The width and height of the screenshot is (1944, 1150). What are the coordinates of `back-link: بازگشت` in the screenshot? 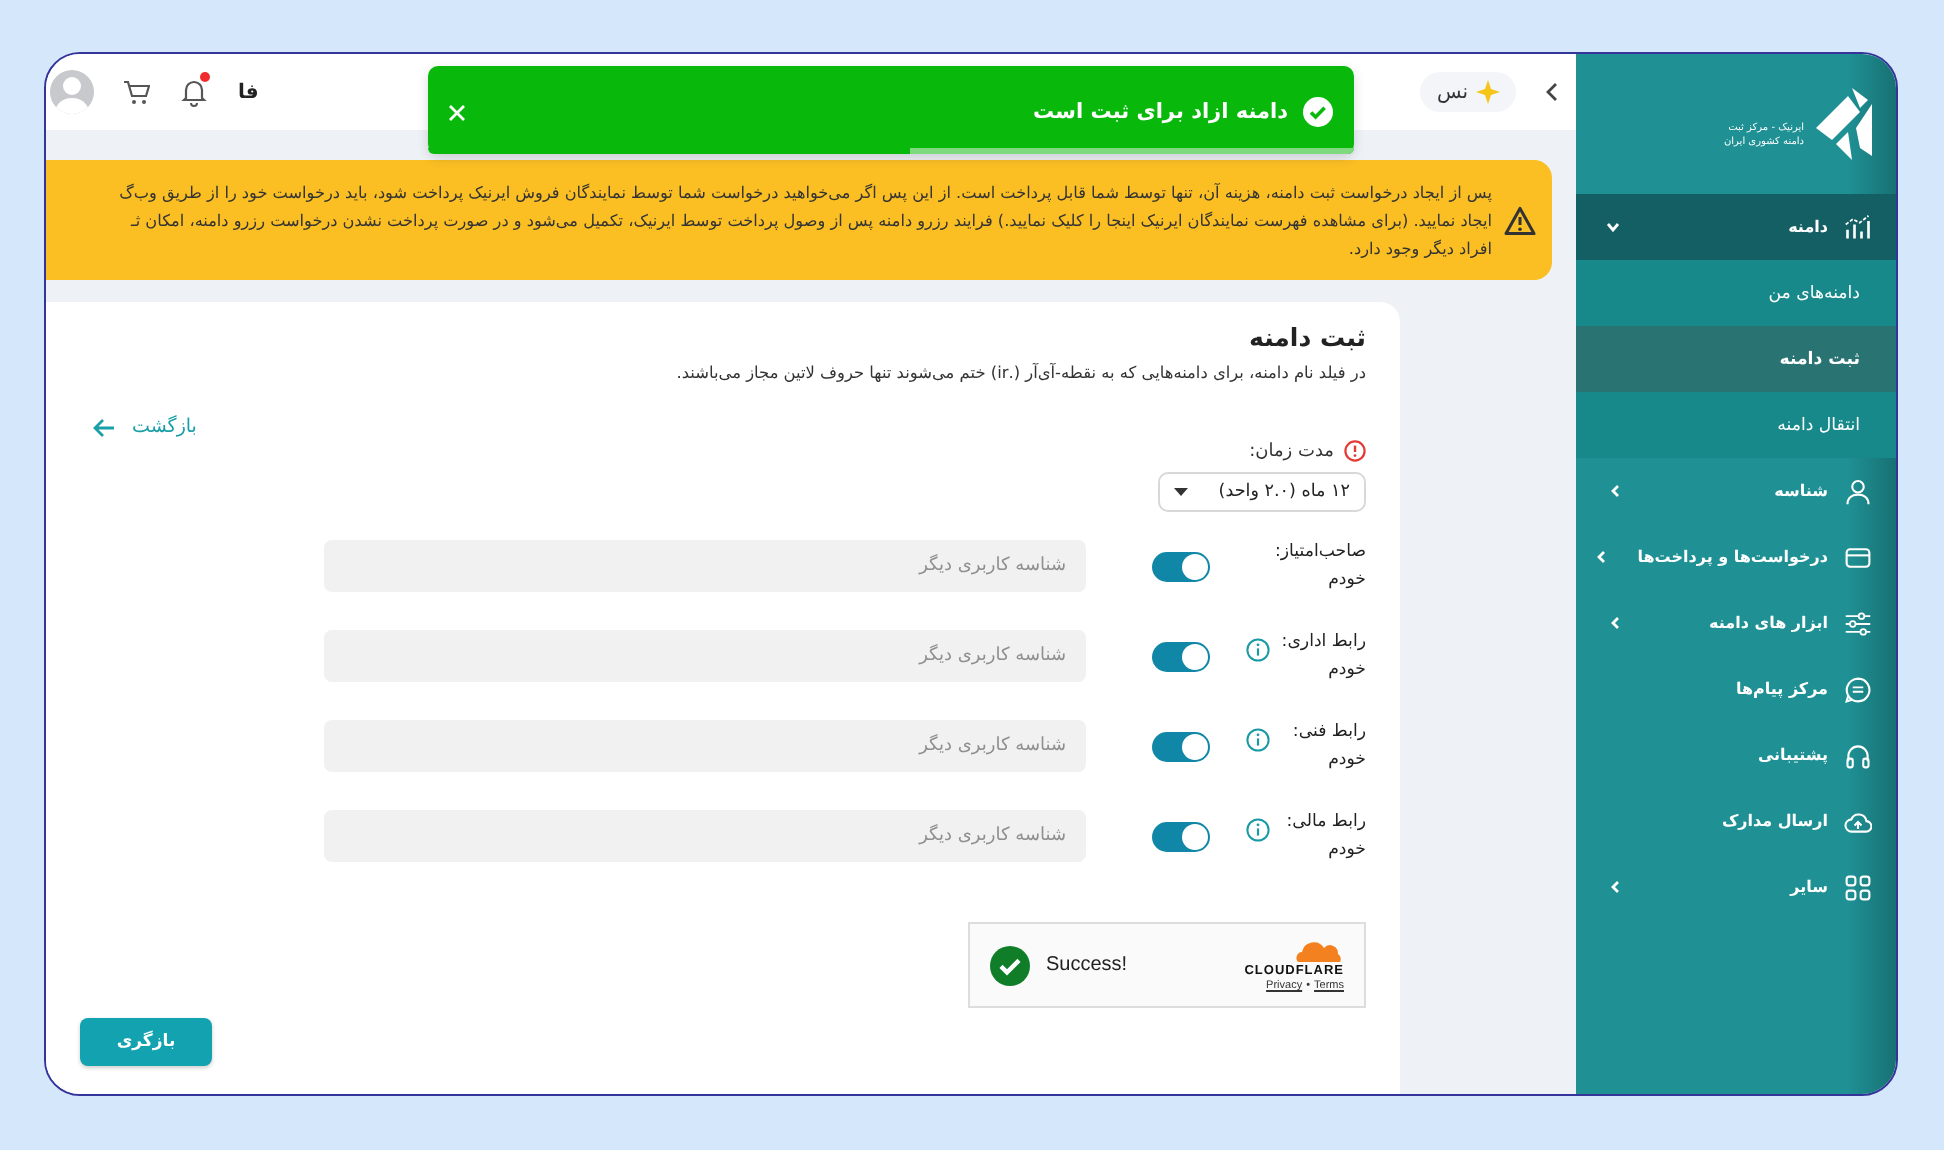 It's located at (144, 427).